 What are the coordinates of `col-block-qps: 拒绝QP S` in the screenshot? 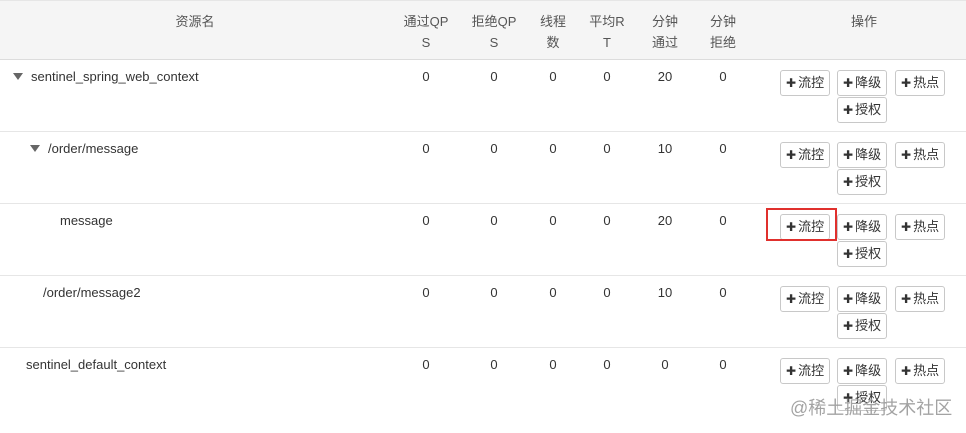 It's located at (494, 32).